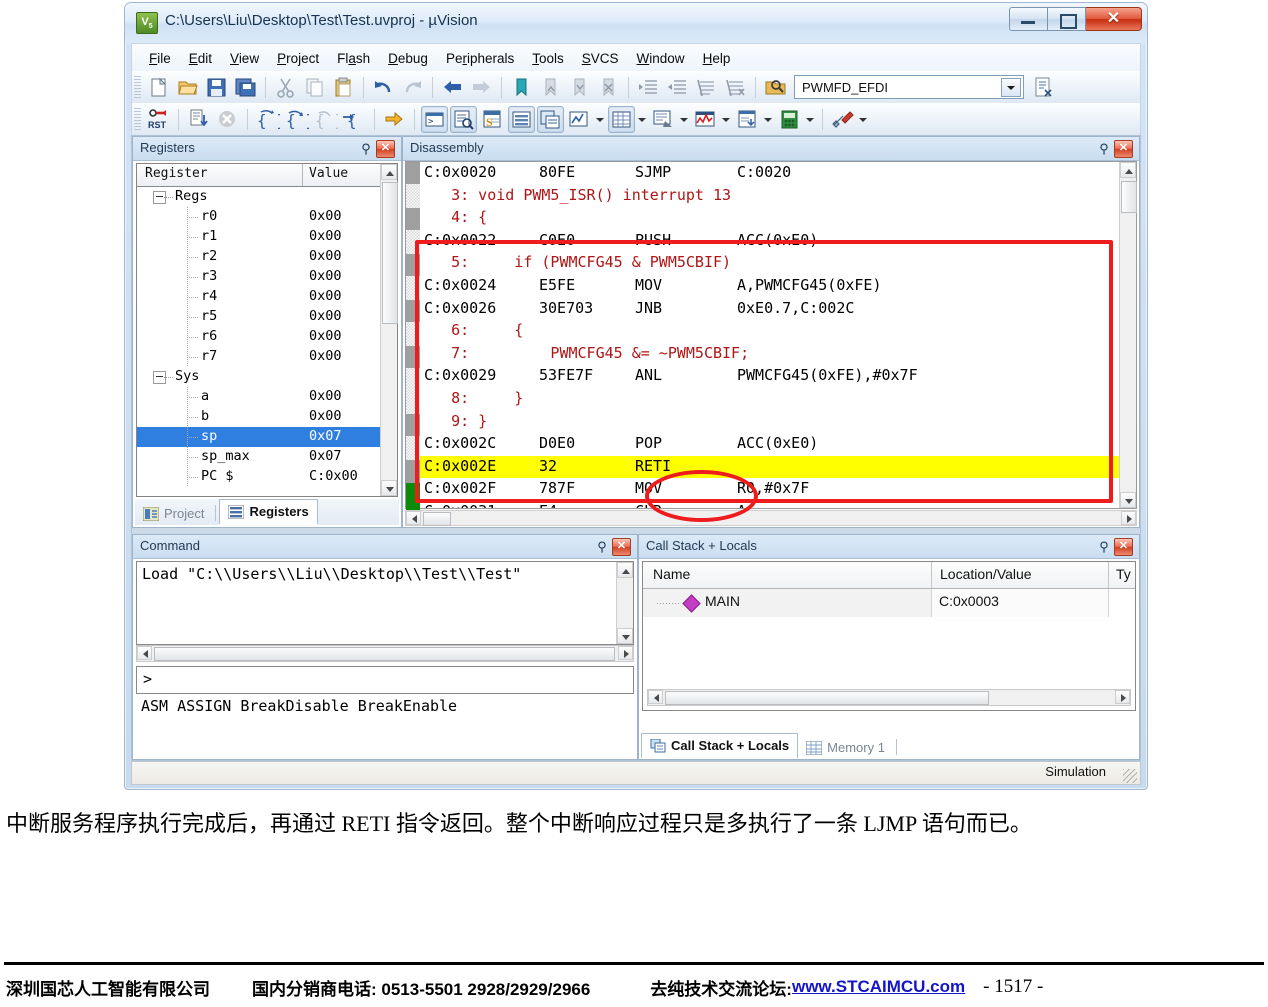 Image resolution: width=1268 pixels, height=1007 pixels. I want to click on save-all-icon, so click(245, 87).